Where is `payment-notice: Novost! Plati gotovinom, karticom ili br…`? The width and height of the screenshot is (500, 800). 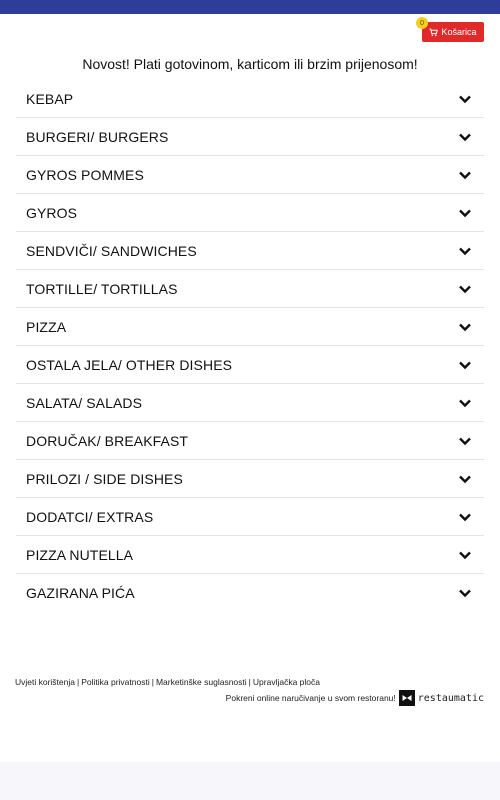
payment-notice: Novost! Plati gotovinom, karticom ili br… is located at coordinates (250, 64).